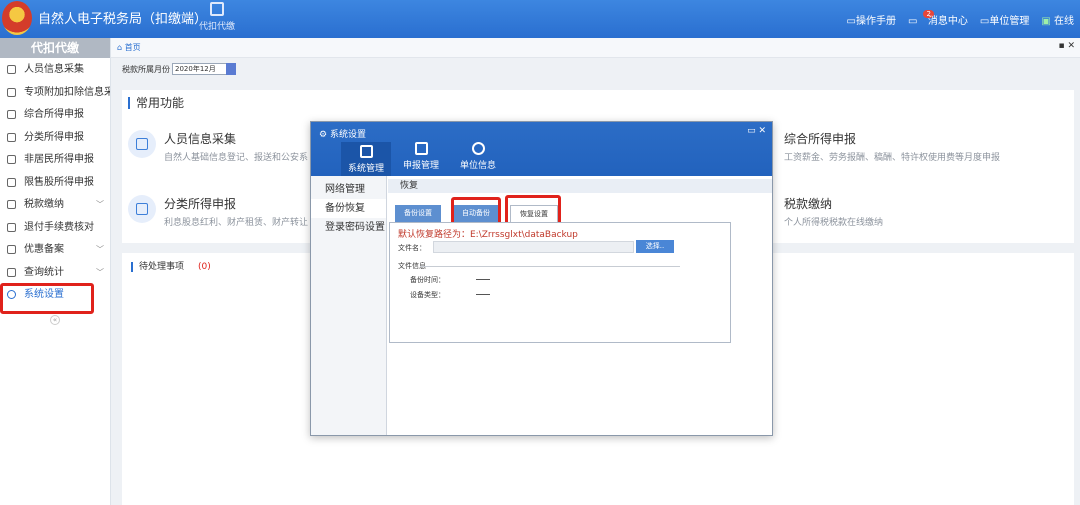  I want to click on file-info-divider, so click(550, 266).